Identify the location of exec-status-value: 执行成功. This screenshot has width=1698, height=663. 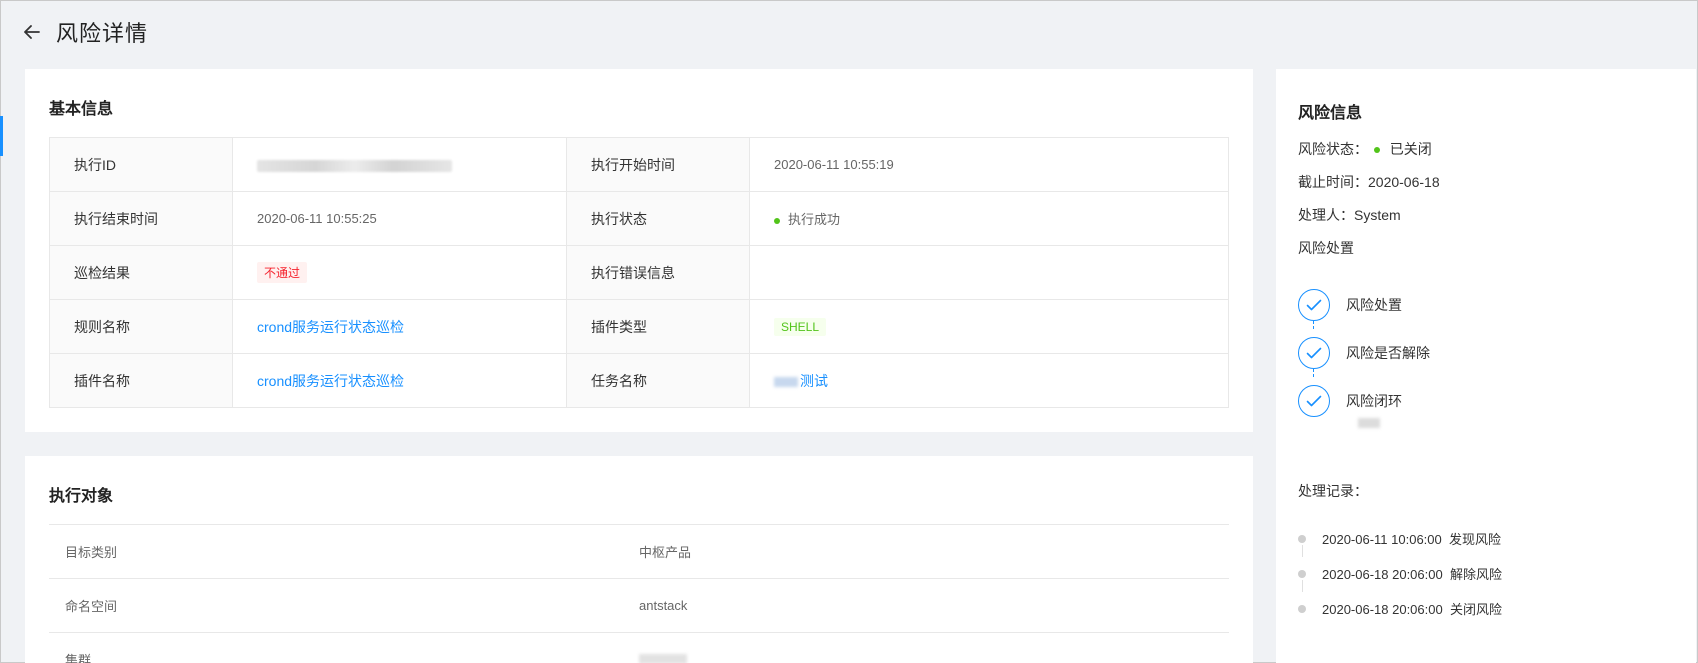
(989, 218).